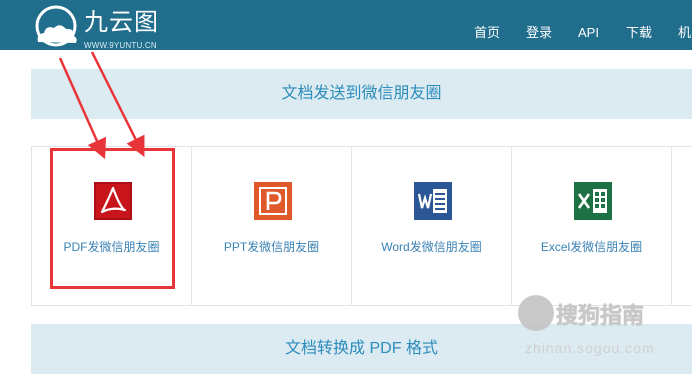 This screenshot has height=382, width=692. Describe the element at coordinates (591, 247) in the screenshot. I see `card-excel-label: Excel发微信朋友圈` at that location.